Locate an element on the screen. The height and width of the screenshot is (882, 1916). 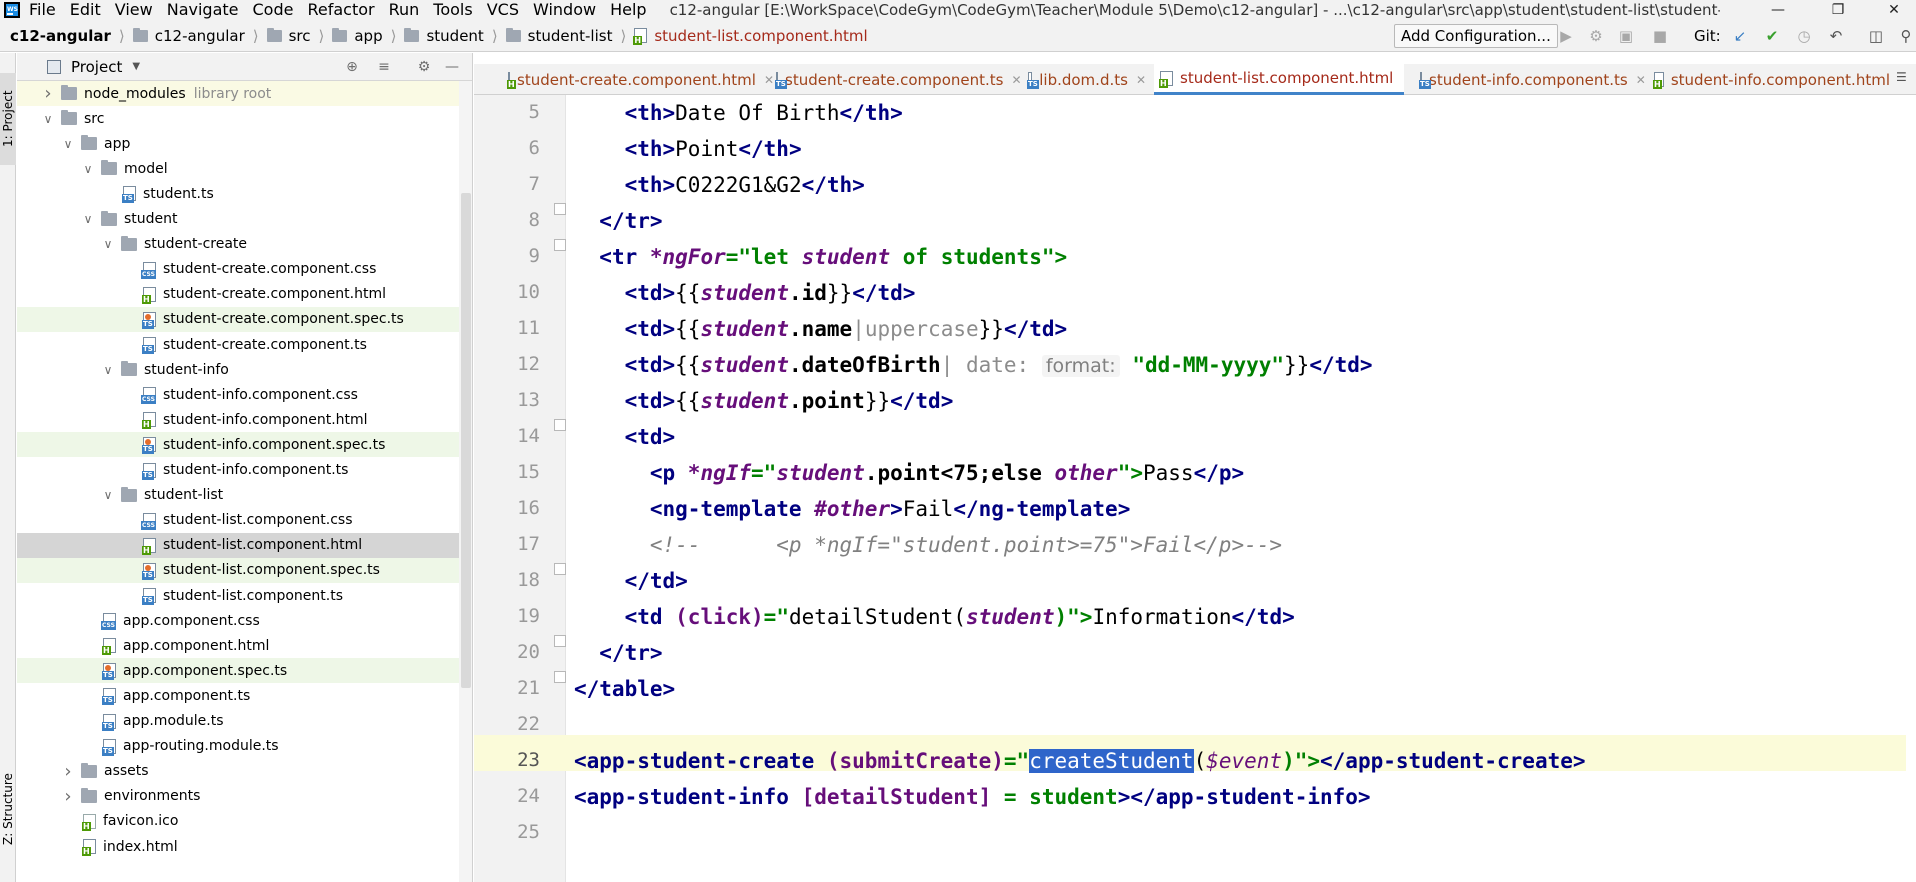
settings-gear-icon: ⚙ is located at coordinates (424, 67).